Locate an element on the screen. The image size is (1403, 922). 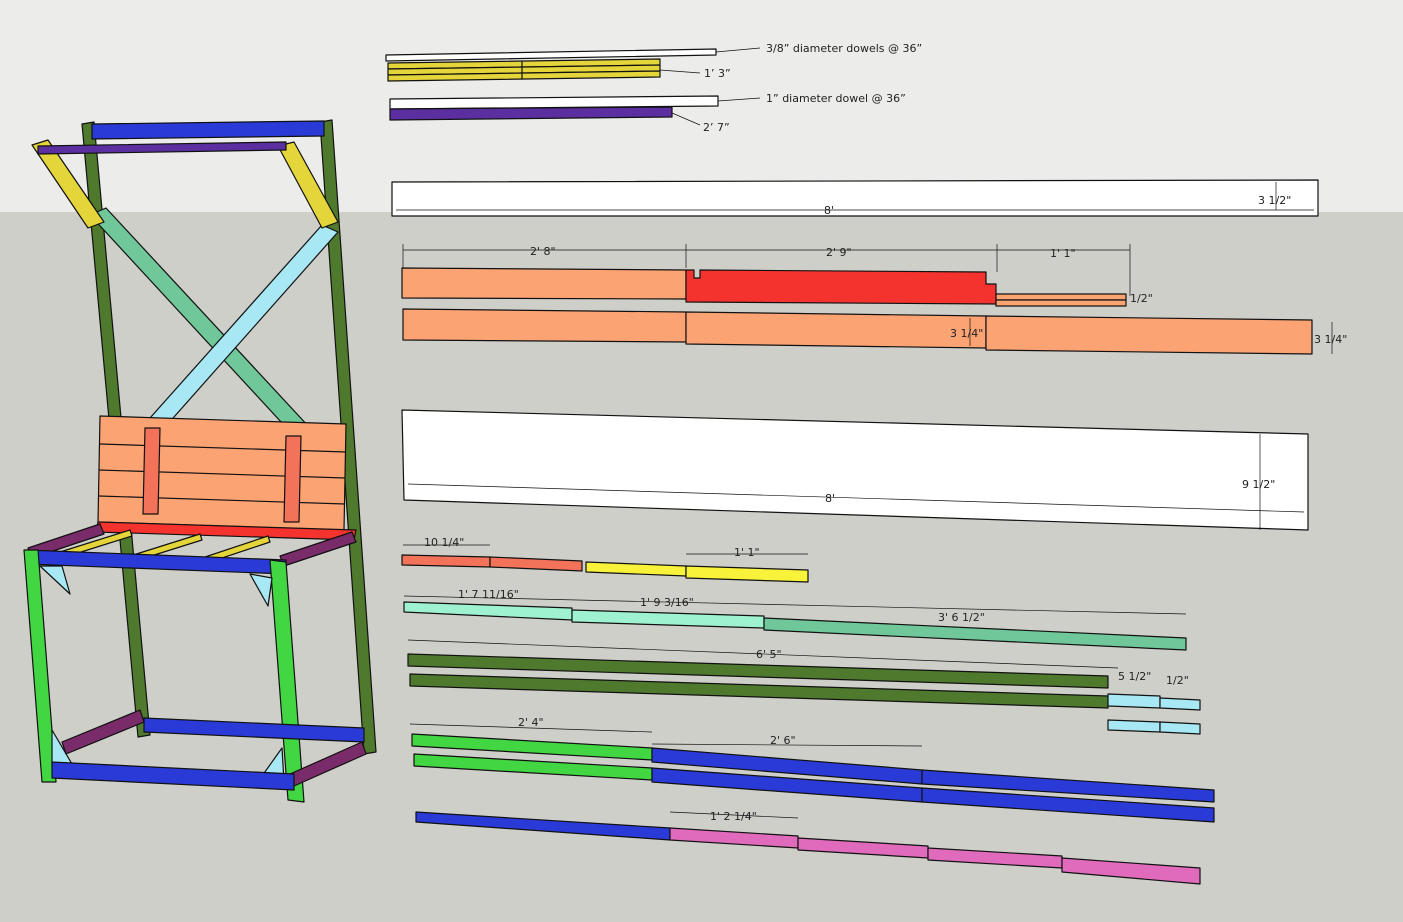
frame-front-label: 2' 4" is located at coordinates (531, 722).